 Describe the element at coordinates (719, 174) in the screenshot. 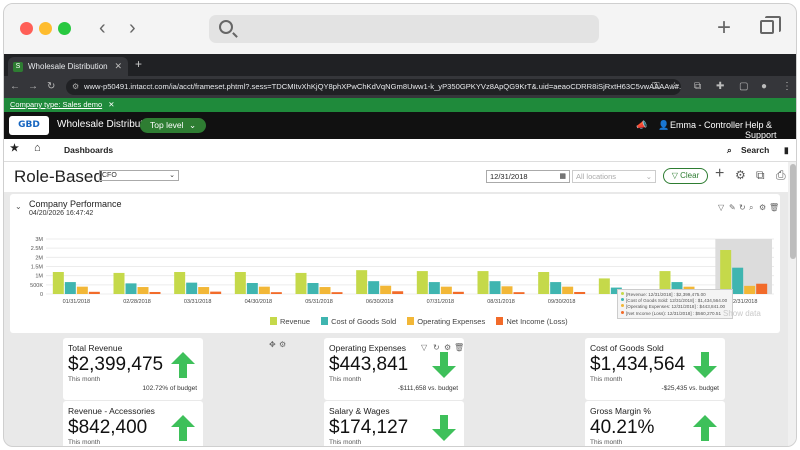

I see `add-icon: +` at that location.